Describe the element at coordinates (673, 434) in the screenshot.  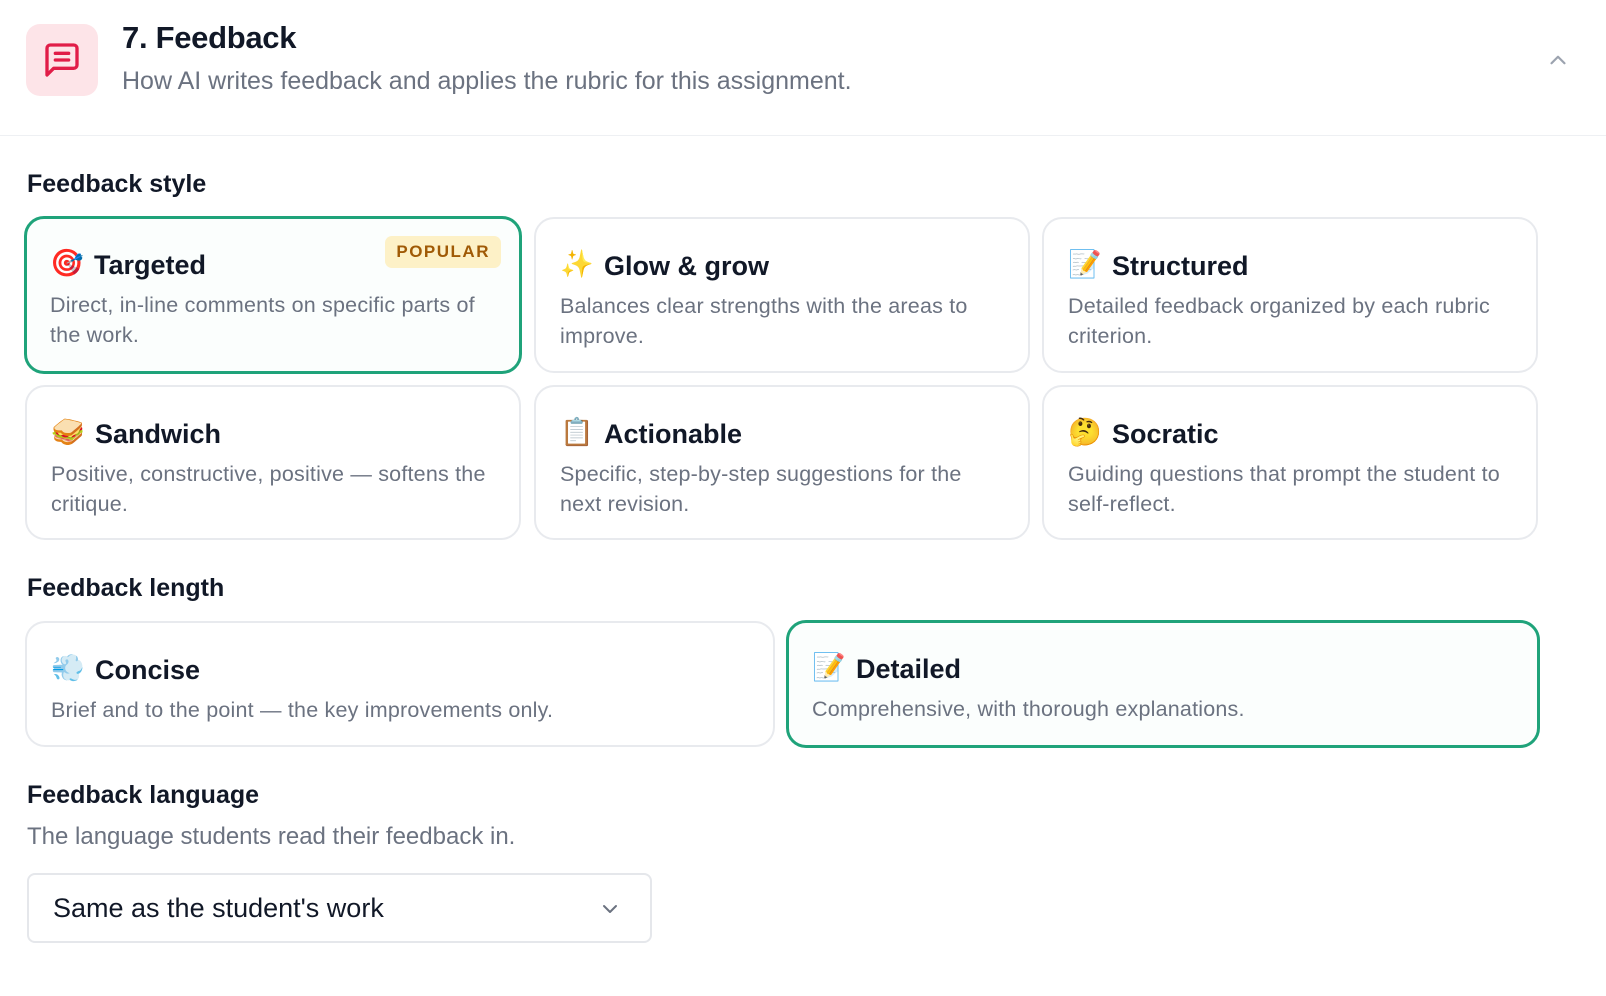
I see `option-title: Actionable` at that location.